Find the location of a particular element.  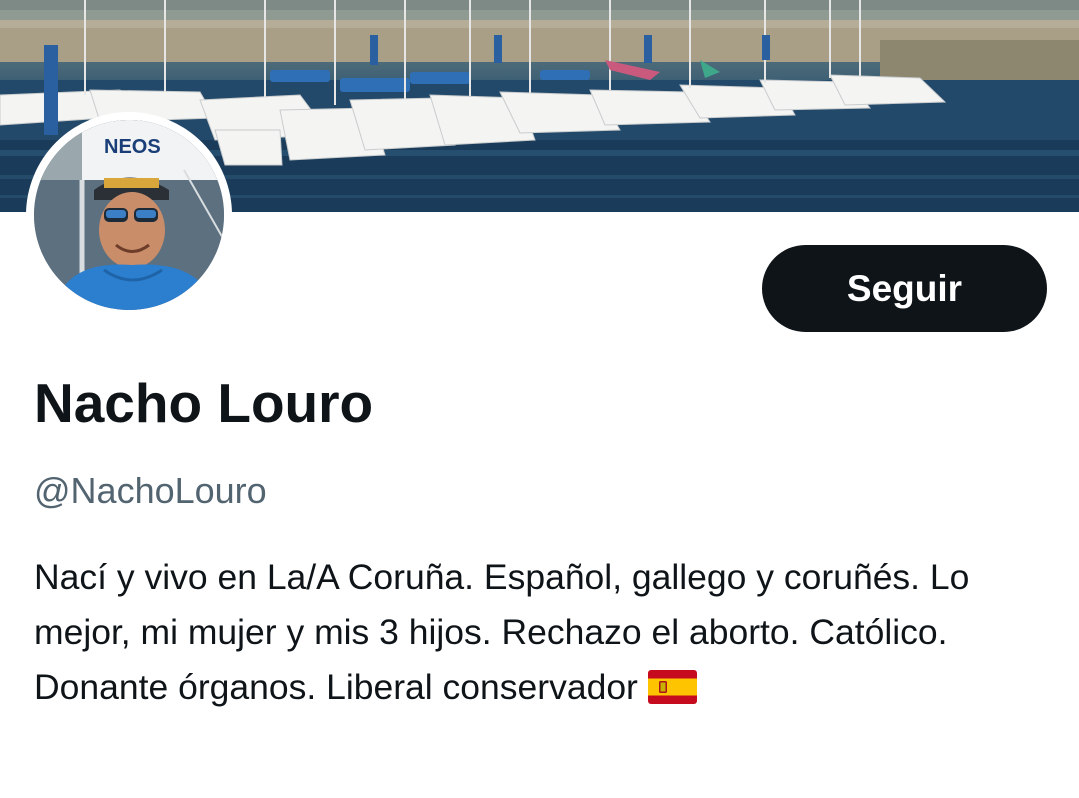

avatar: NEOS is located at coordinates (129, 215).